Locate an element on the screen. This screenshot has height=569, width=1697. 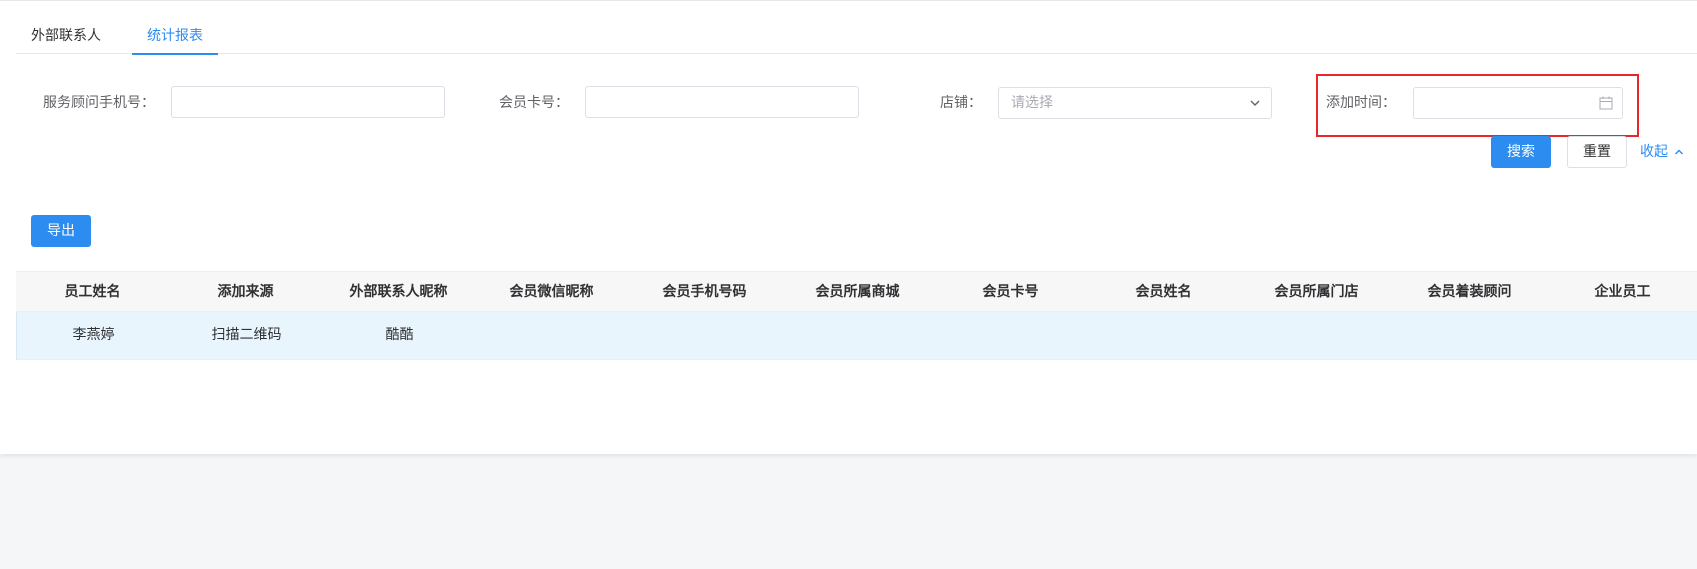
tab-external-contacts: 外部联系人 is located at coordinates (66, 36).